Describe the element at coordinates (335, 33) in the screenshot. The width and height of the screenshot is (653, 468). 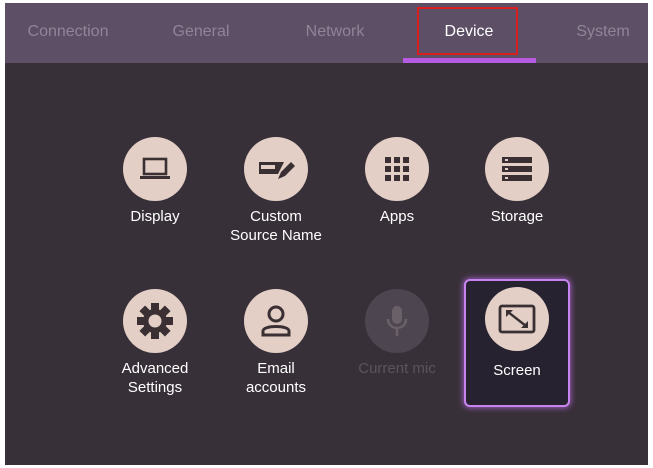
I see `tab-network: Network` at that location.